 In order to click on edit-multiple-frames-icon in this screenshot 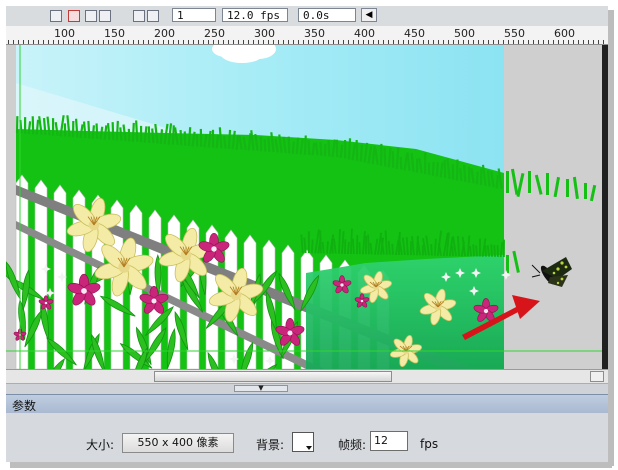, I will do `click(105, 16)`.